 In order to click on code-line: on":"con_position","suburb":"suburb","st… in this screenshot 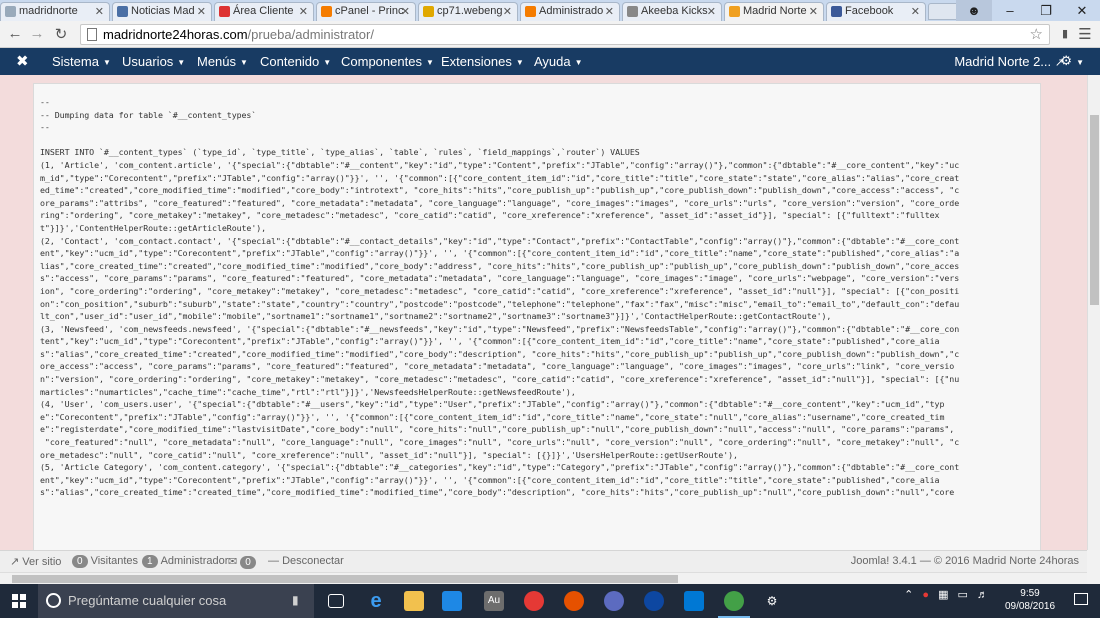, I will do `click(500, 303)`.